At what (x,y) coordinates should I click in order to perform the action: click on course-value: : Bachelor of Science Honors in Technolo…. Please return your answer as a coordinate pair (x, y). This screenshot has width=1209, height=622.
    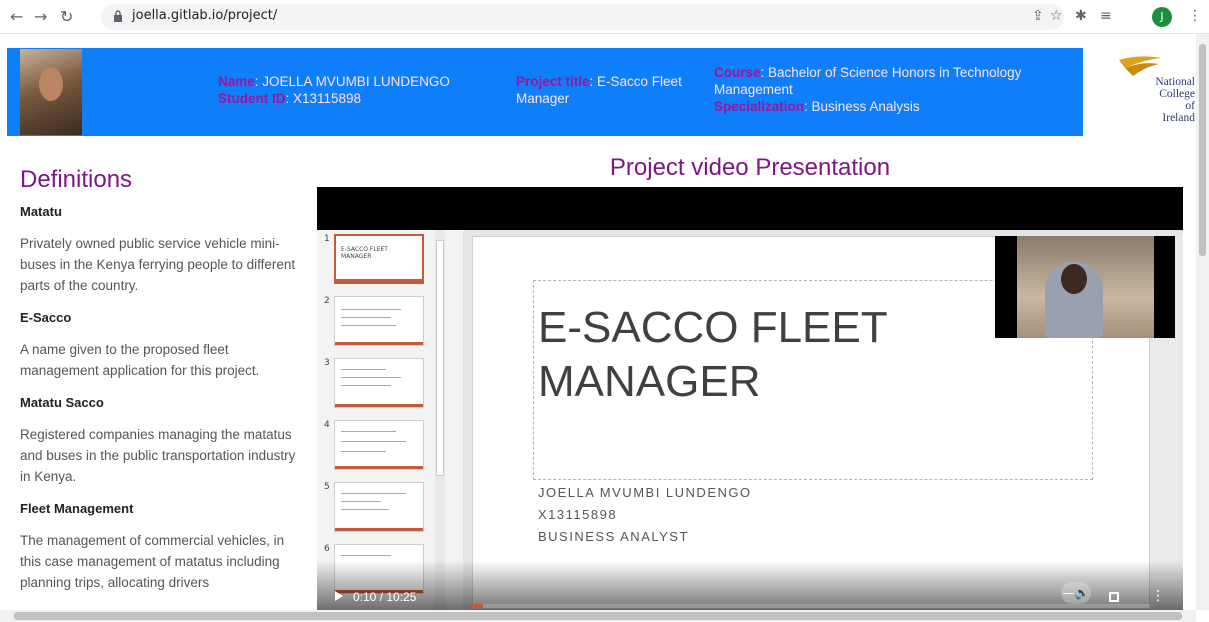
    Looking at the image, I should click on (868, 81).